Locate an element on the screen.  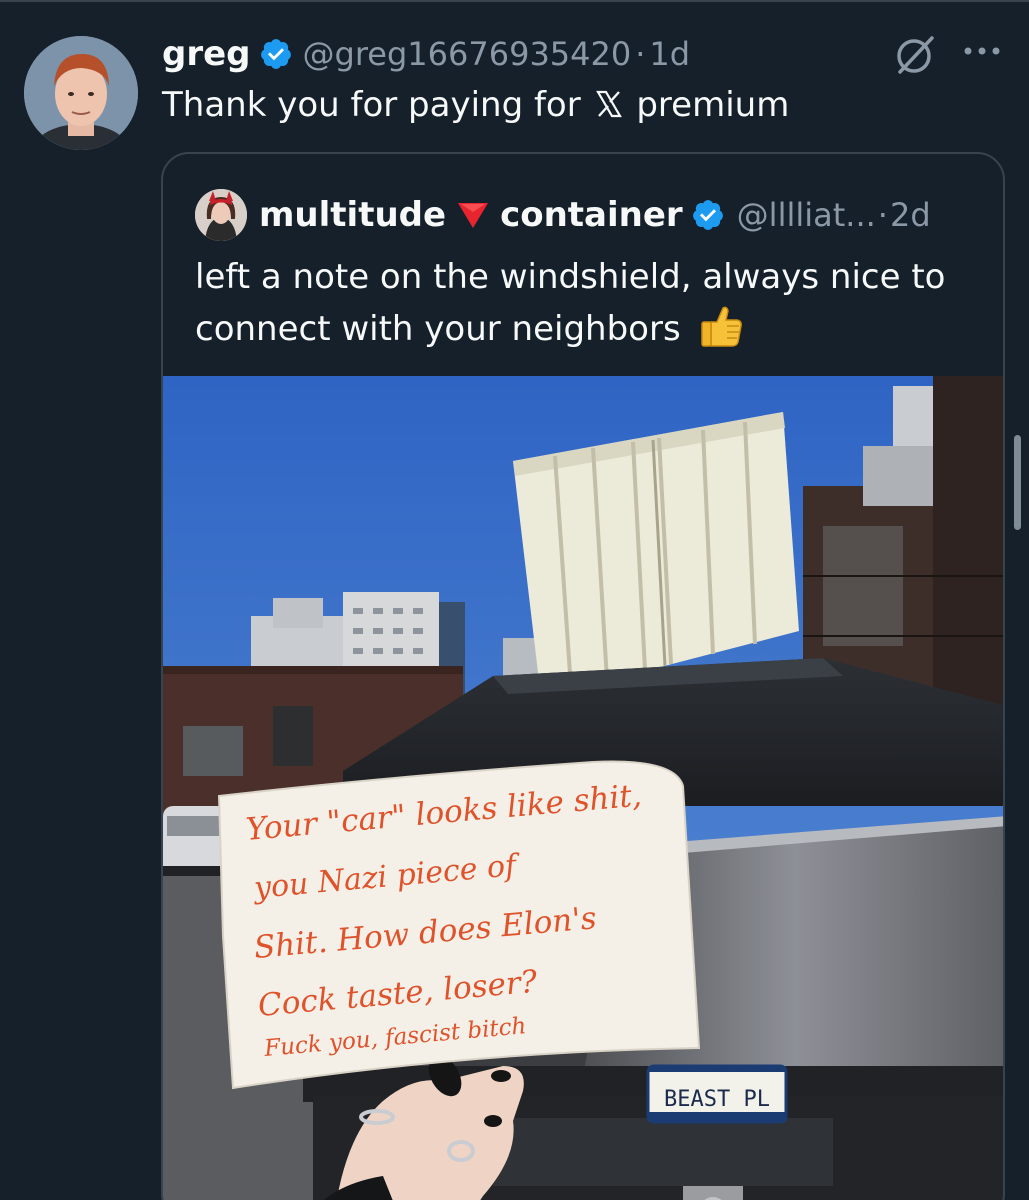
avatar is located at coordinates (81, 93).